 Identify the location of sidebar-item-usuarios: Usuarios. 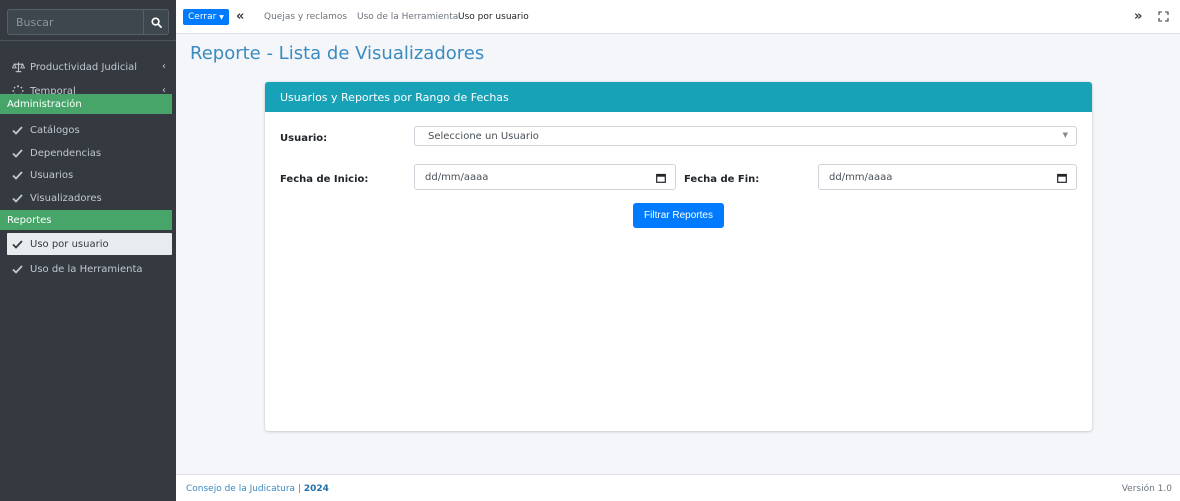
(88, 175).